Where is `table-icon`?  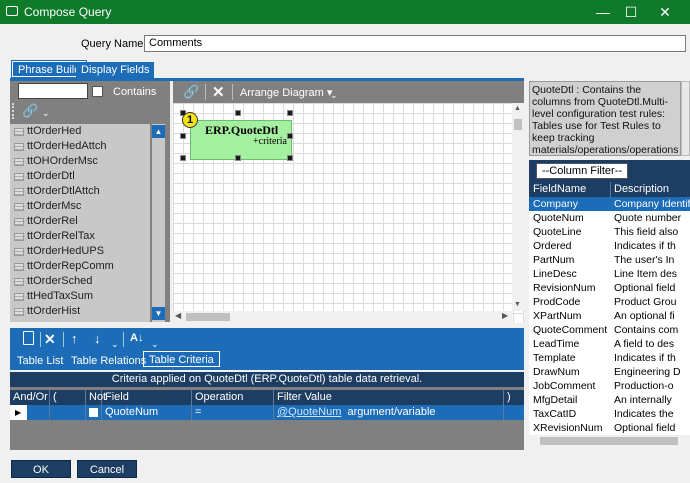 table-icon is located at coordinates (19, 267).